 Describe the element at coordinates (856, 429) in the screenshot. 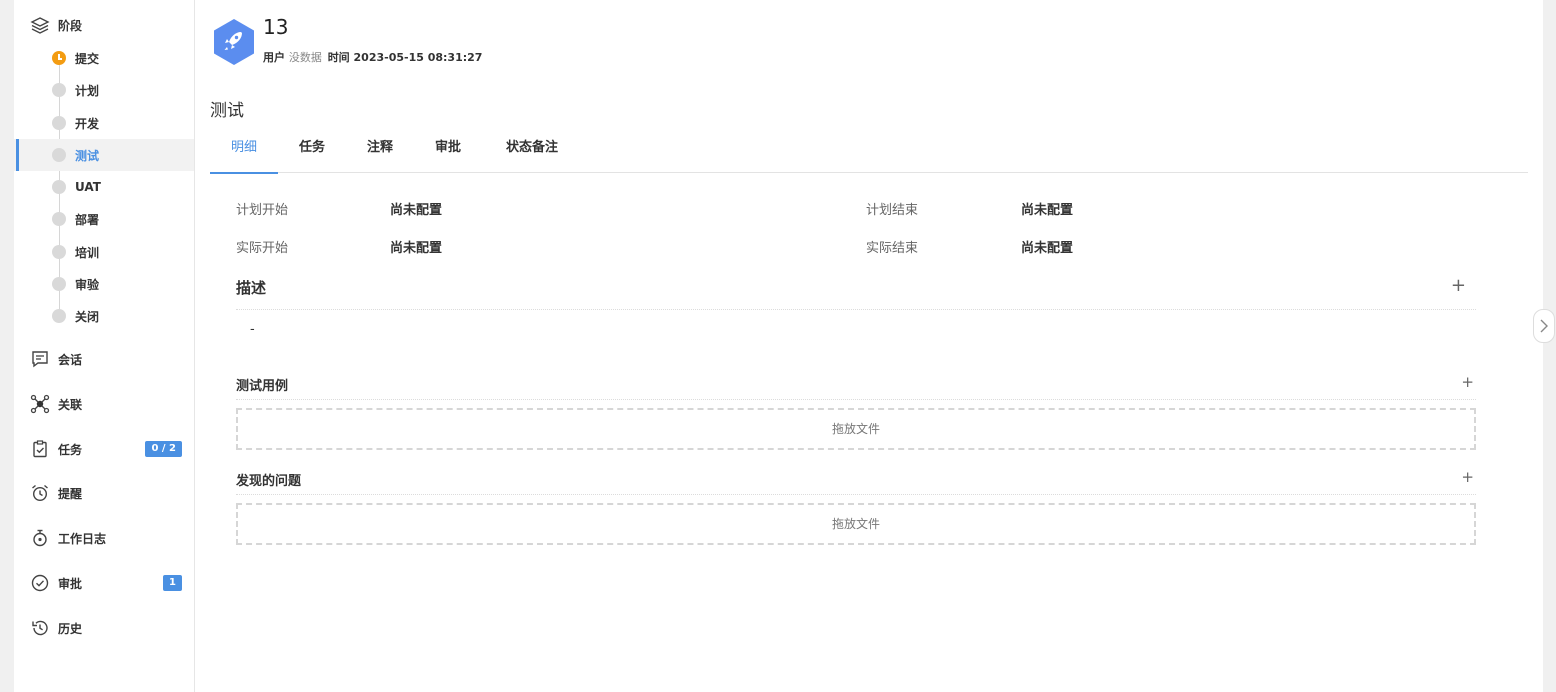

I see `test-cases-dropzone: 拖放文件` at that location.